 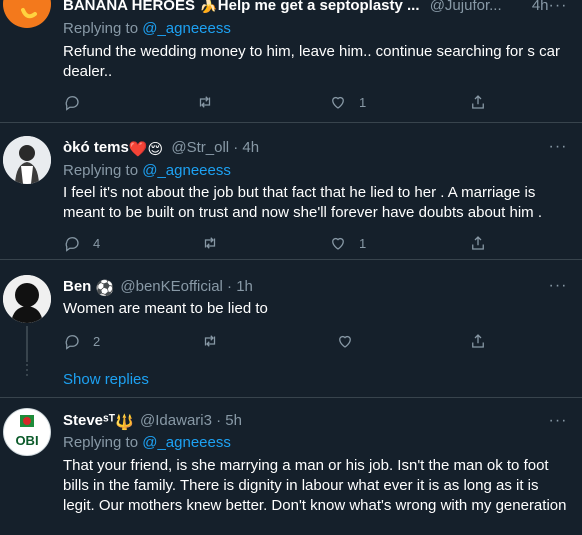 I want to click on tweet-header: Steveˢᵀ🔱 @Idawari3 · 5h, so click(x=152, y=422).